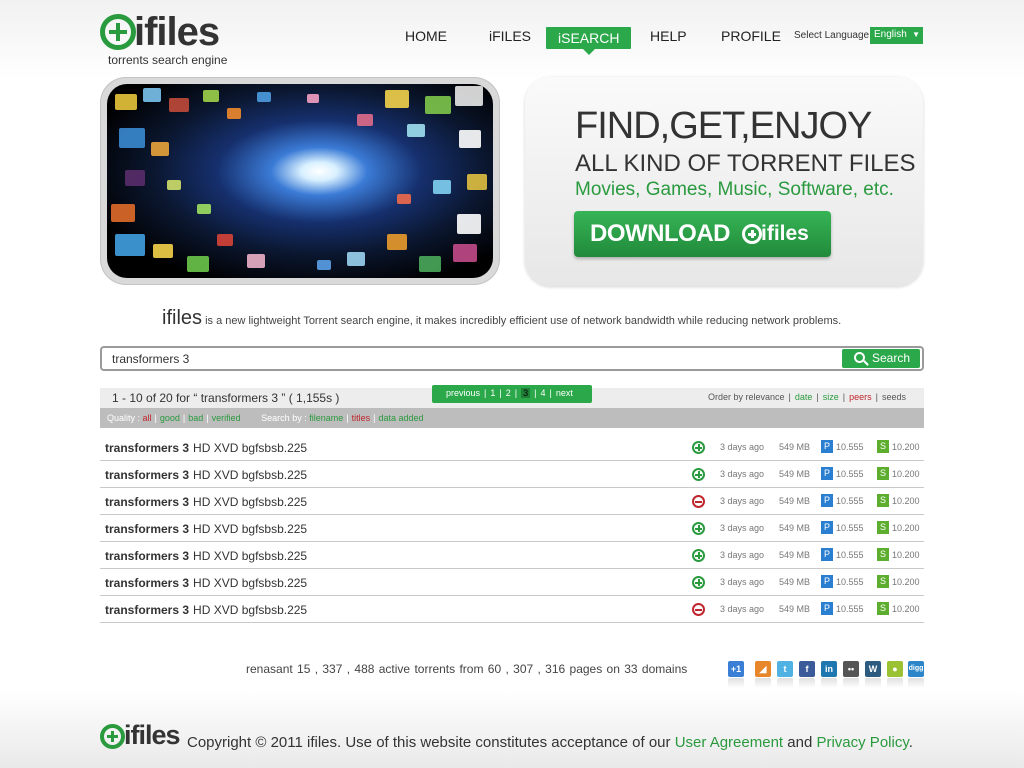  Describe the element at coordinates (510, 36) in the screenshot. I see `nav-ifiles: iFILES` at that location.